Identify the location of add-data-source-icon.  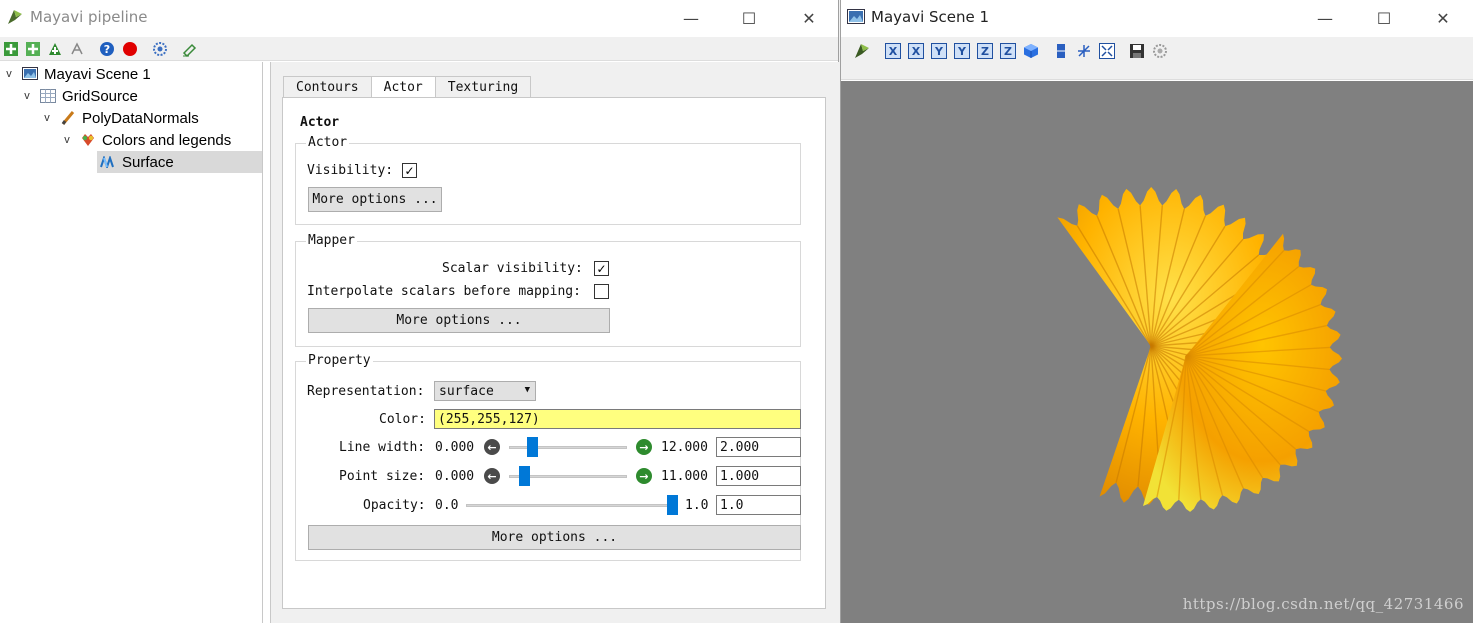
(11, 49).